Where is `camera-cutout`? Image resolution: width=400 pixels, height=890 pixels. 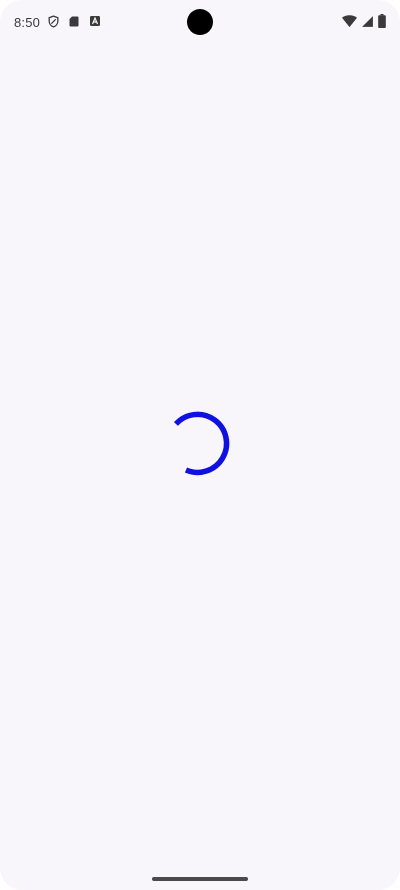
camera-cutout is located at coordinates (200, 22).